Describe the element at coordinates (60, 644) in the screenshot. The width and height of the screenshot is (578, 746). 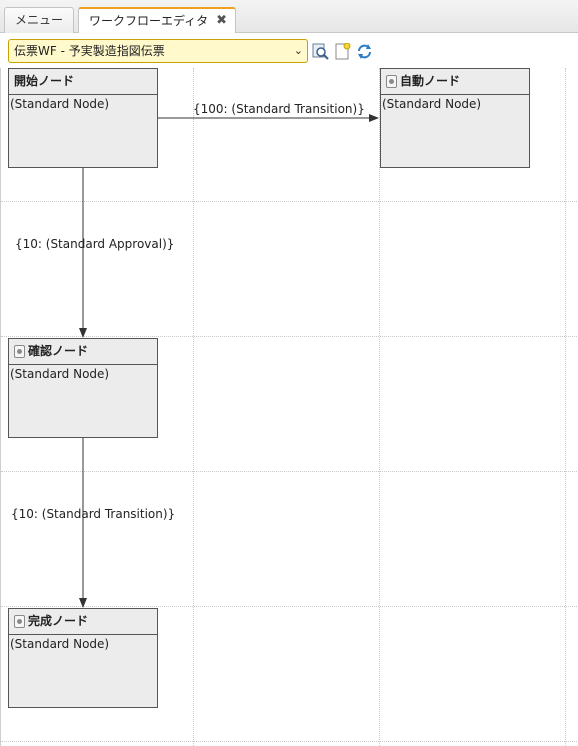
I see `node-complete-type: (Standard Node)` at that location.